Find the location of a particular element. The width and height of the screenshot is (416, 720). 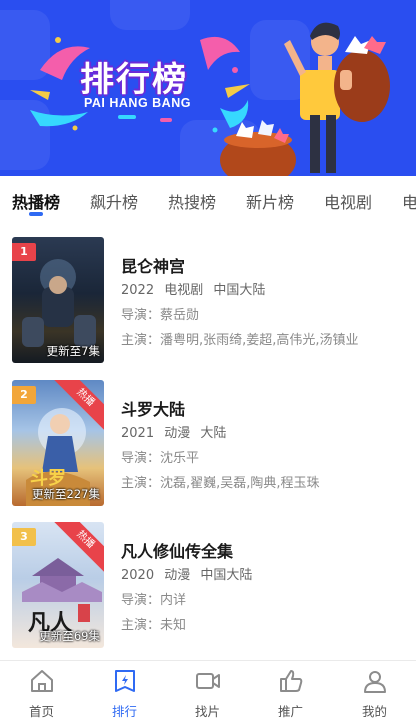

poster-image: 1 更新至7集 is located at coordinates (58, 300).